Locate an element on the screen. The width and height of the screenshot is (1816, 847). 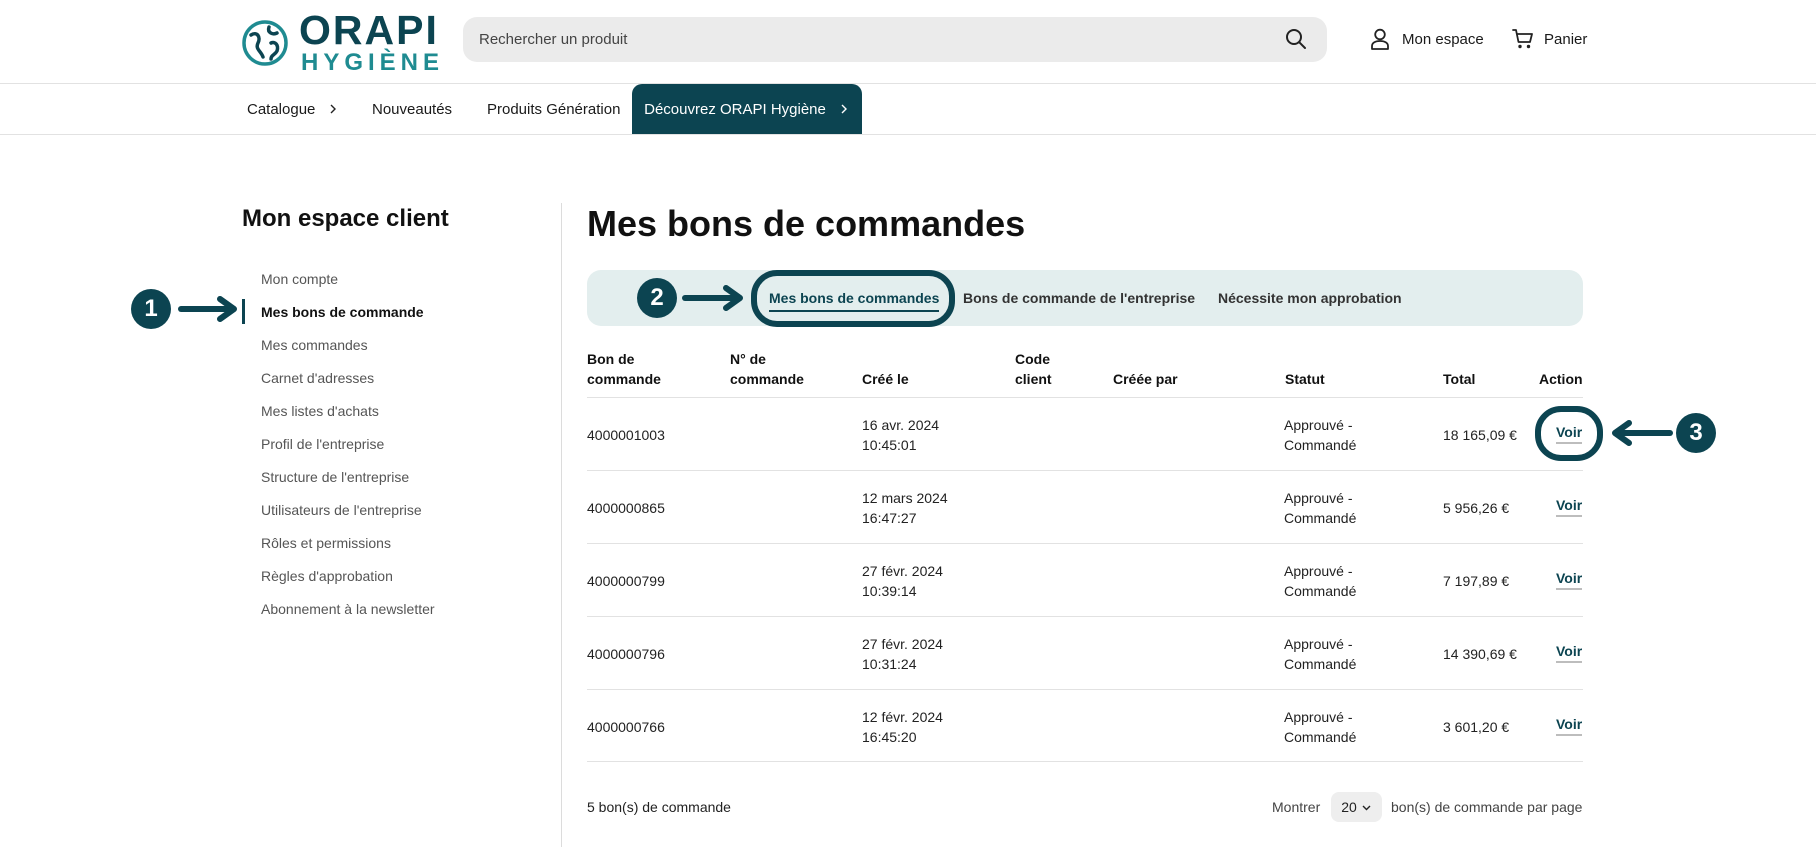
cell-created-date: 16 avr. 2024 10:45:01 is located at coordinates (900, 435).